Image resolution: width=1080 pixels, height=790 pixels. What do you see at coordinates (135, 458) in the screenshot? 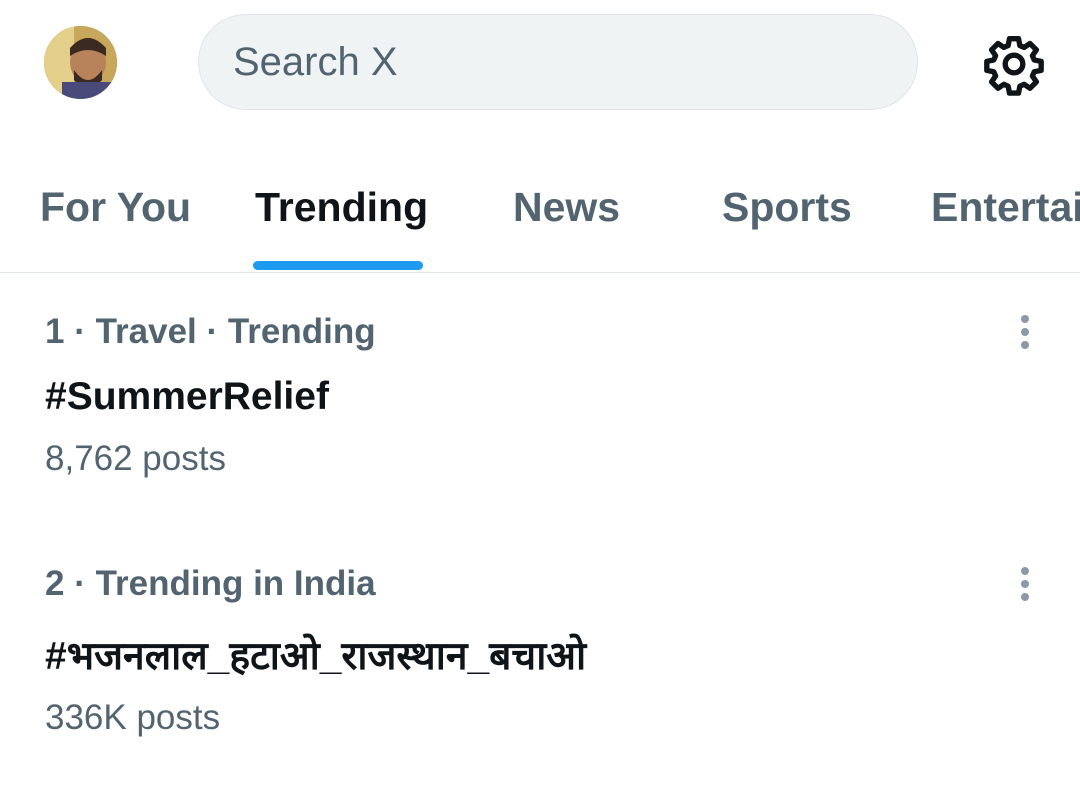
I see `trend-post-count: 8,762 posts` at bounding box center [135, 458].